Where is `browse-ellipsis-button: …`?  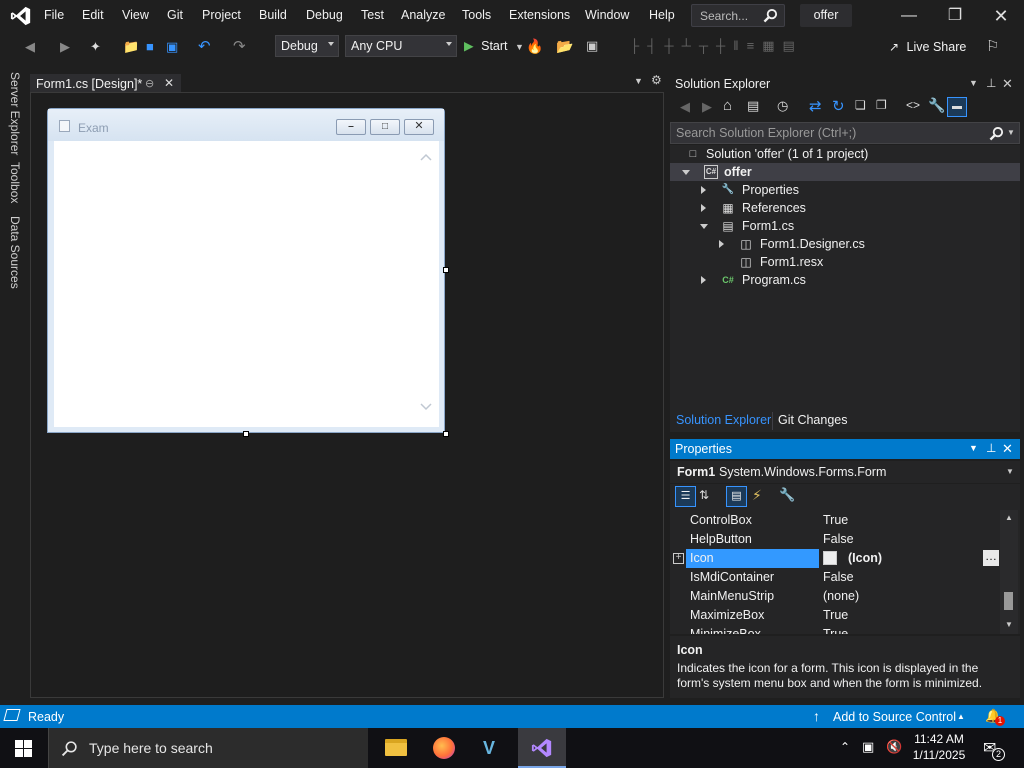
browse-ellipsis-button: … is located at coordinates (991, 558).